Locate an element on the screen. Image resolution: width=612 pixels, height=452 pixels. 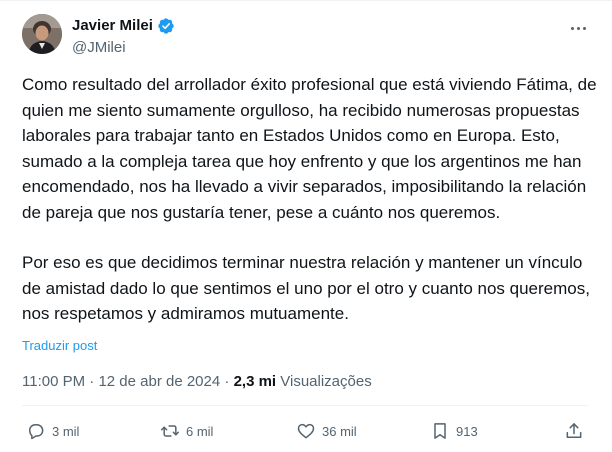
repost-icon is located at coordinates (170, 431).